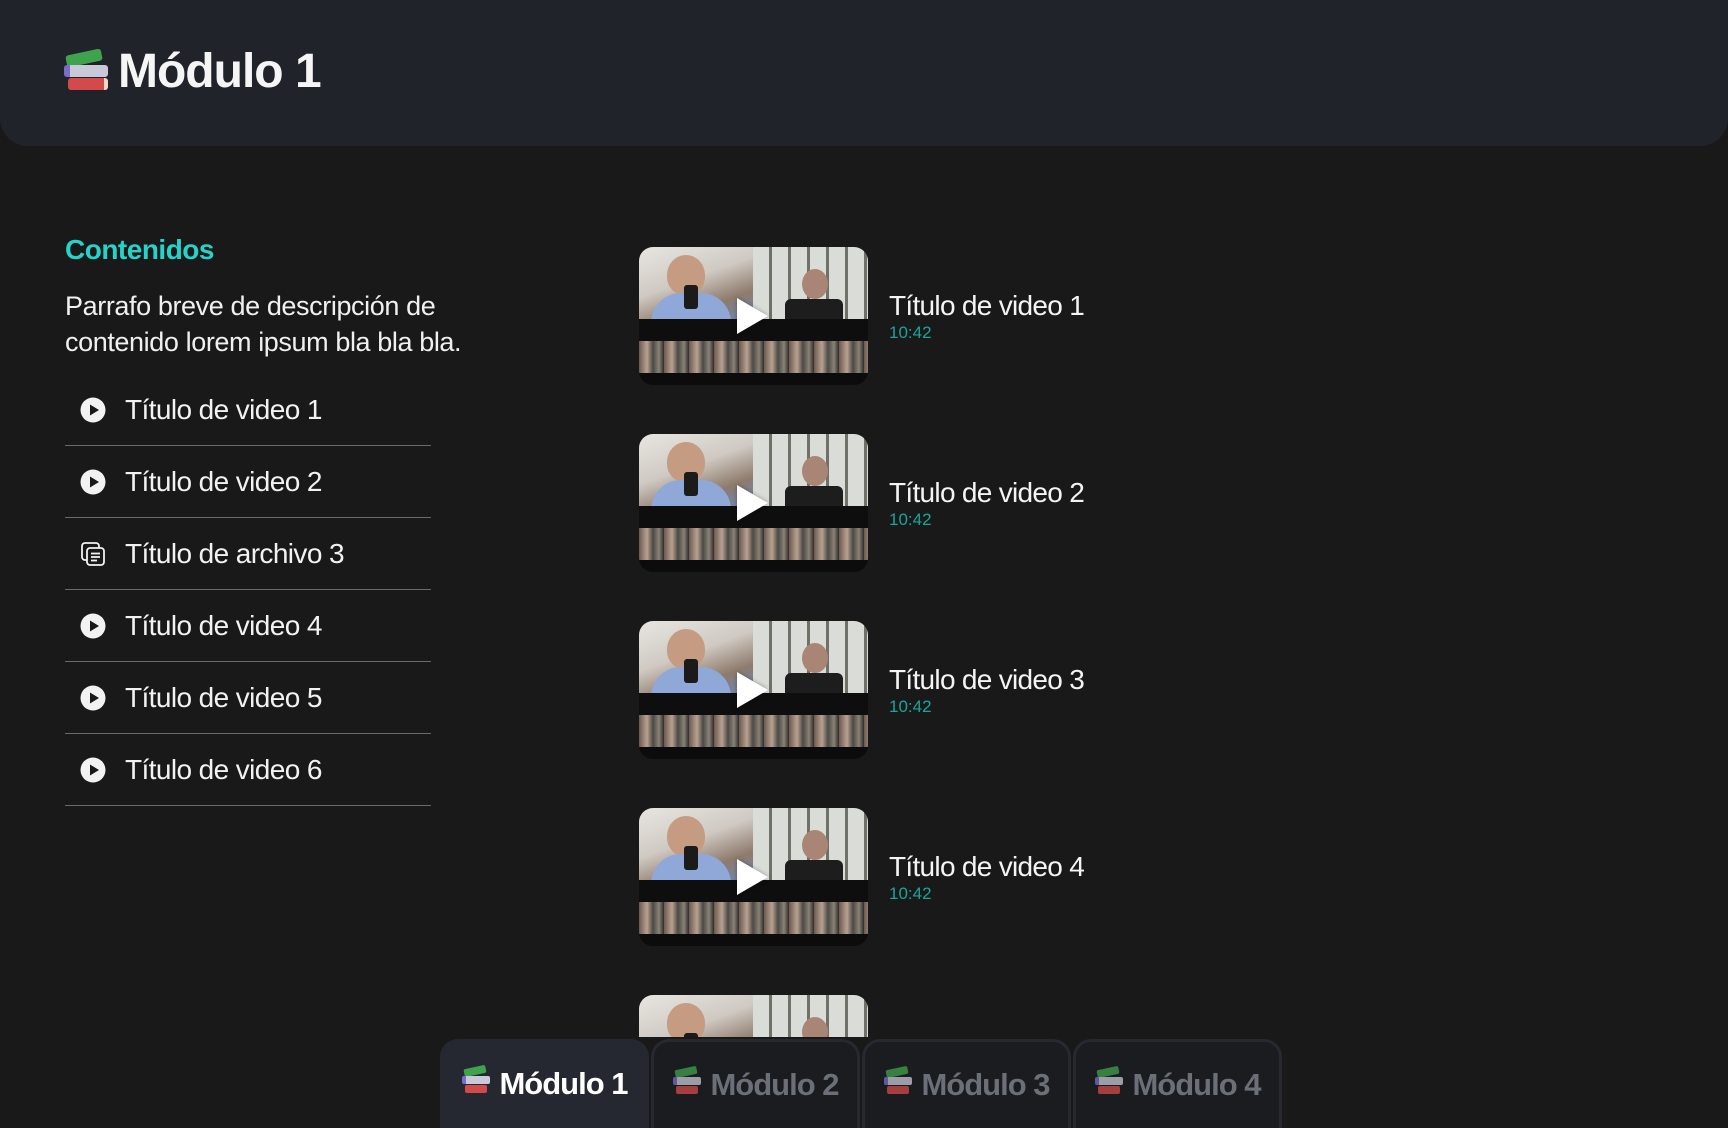  Describe the element at coordinates (774, 1084) in the screenshot. I see `tab-label: Módulo 2` at that location.